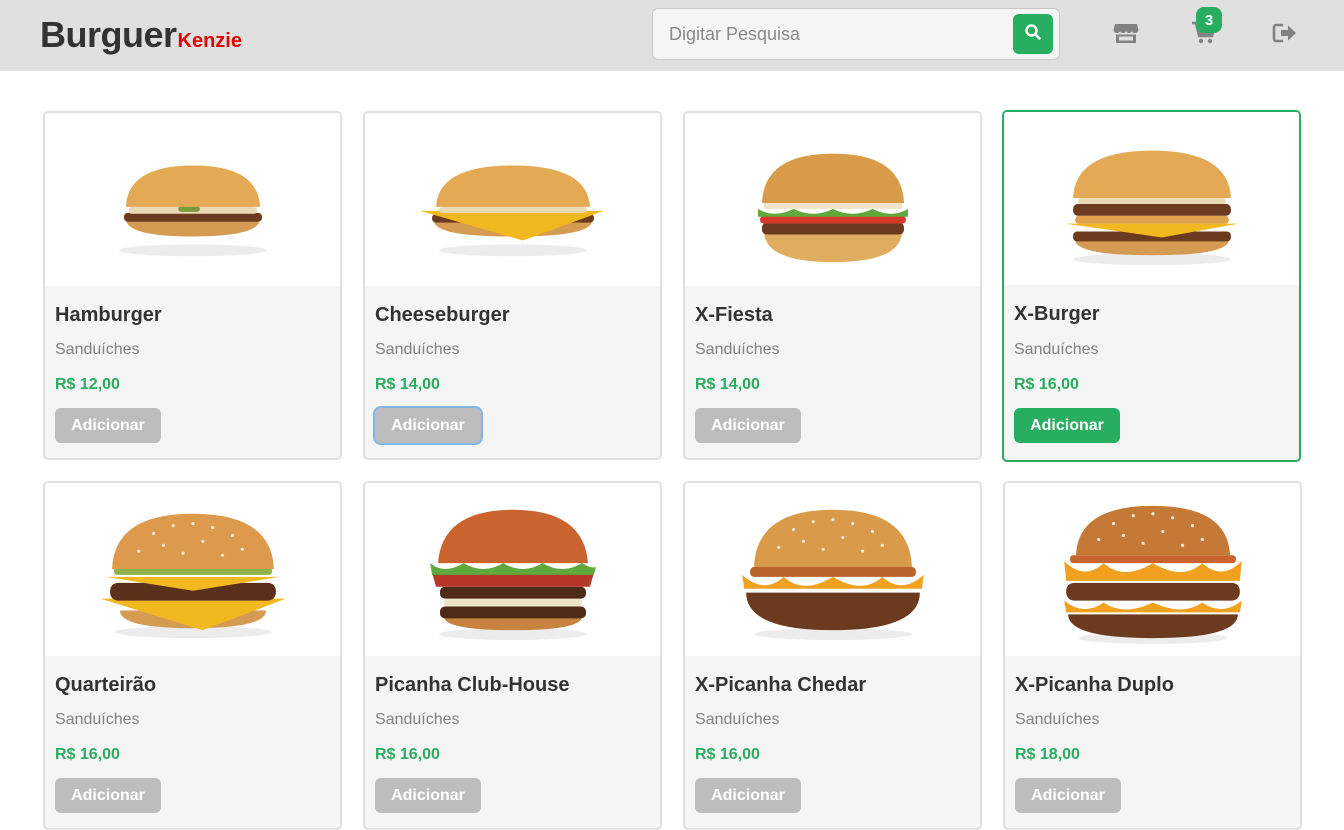 This screenshot has height=830, width=1344. I want to click on product-name: Hamburger, so click(108, 315).